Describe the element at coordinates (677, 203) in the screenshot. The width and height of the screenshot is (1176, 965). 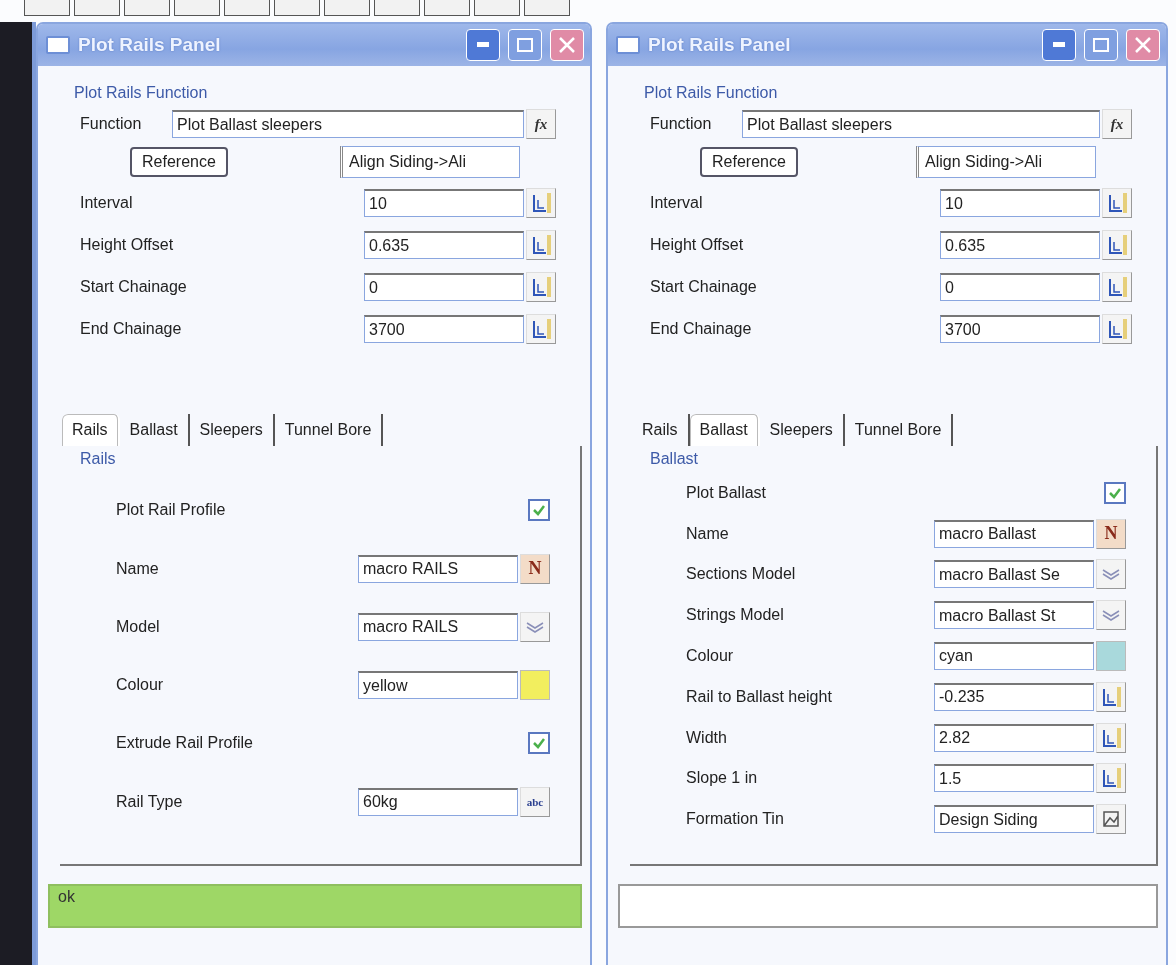
I see `field-label: Interval` at that location.